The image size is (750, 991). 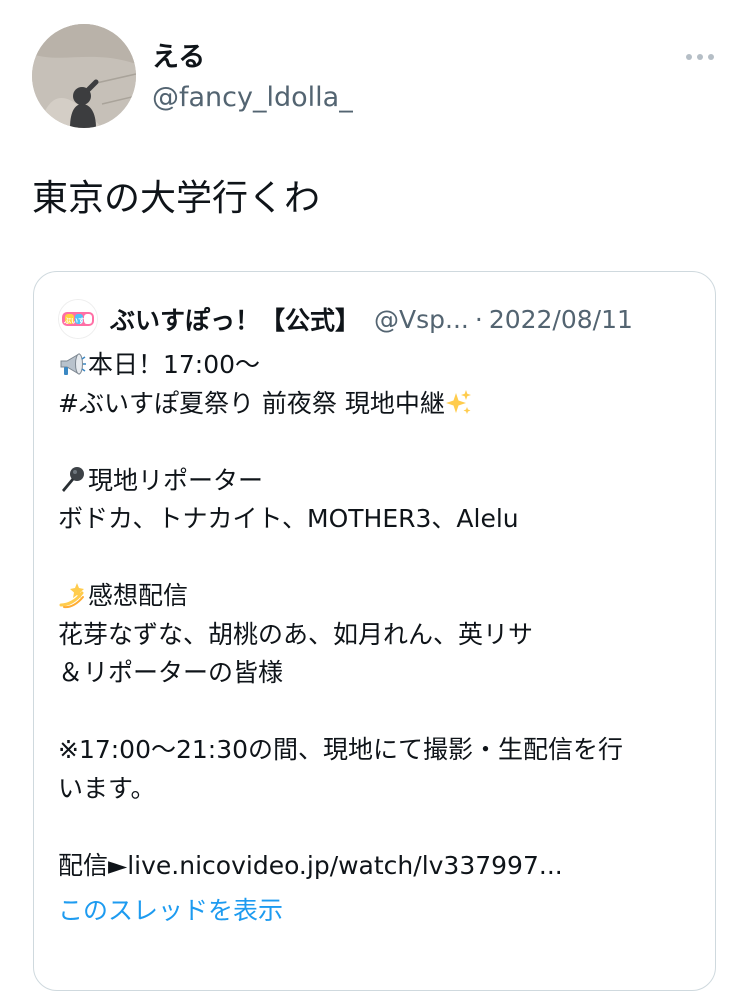 I want to click on body-text: 本日！17:00～, so click(x=174, y=364).